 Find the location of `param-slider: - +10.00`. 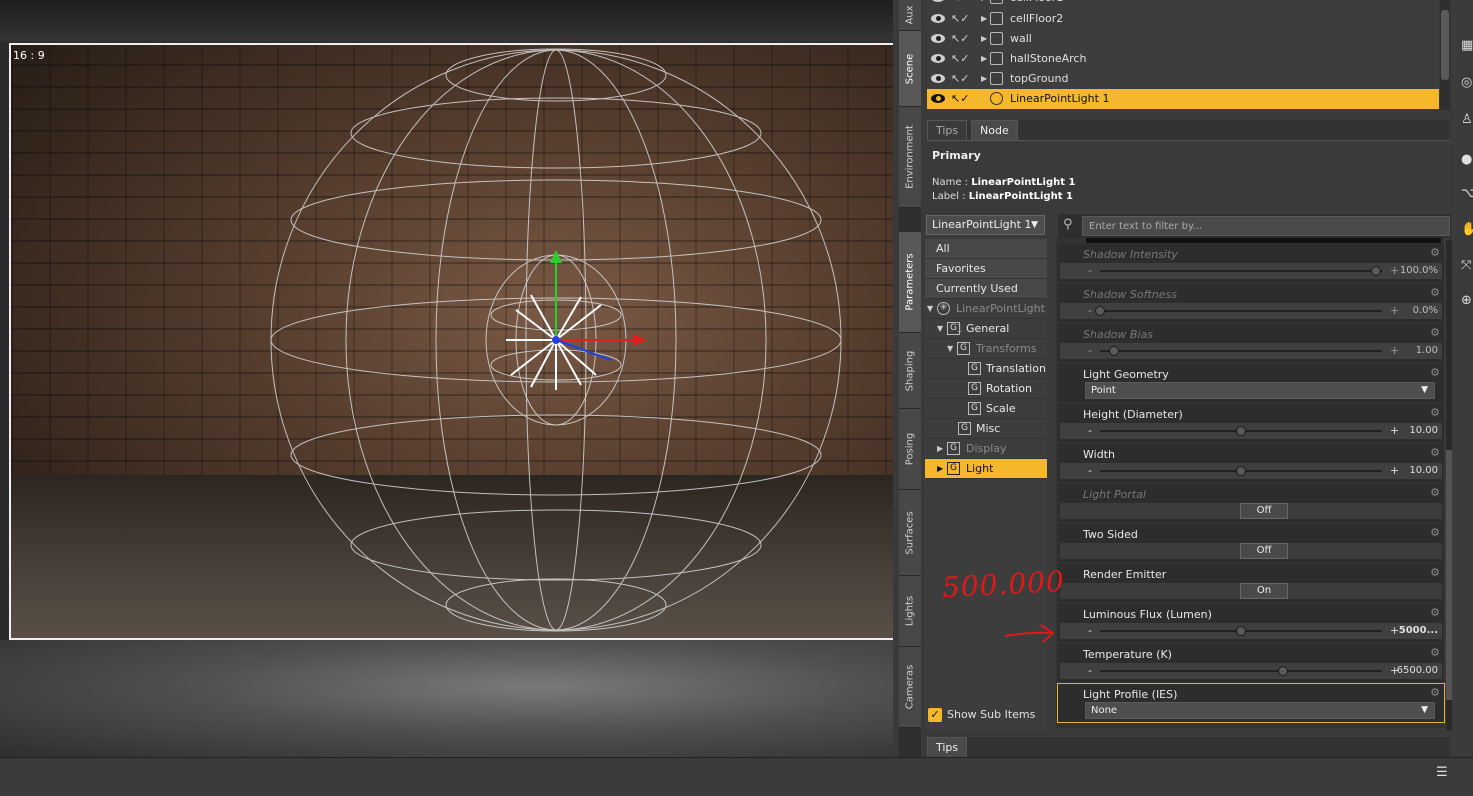

param-slider: - +10.00 is located at coordinates (1251, 431).